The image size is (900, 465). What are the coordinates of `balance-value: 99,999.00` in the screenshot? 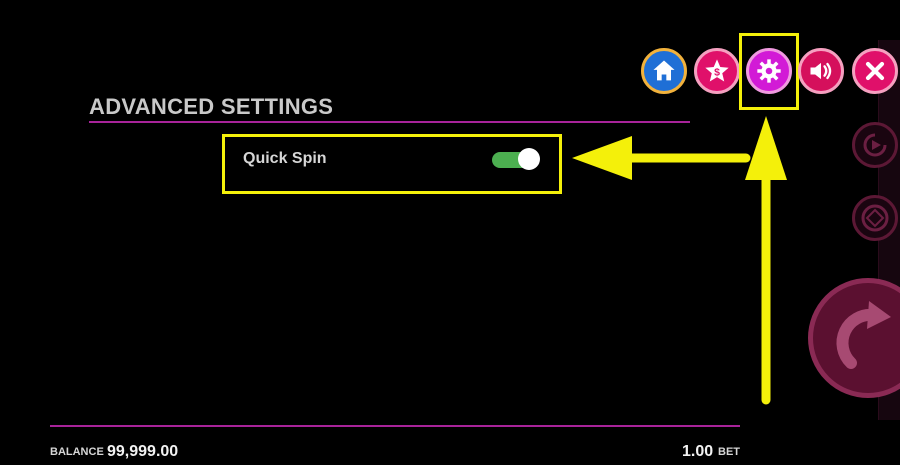 It's located at (143, 451).